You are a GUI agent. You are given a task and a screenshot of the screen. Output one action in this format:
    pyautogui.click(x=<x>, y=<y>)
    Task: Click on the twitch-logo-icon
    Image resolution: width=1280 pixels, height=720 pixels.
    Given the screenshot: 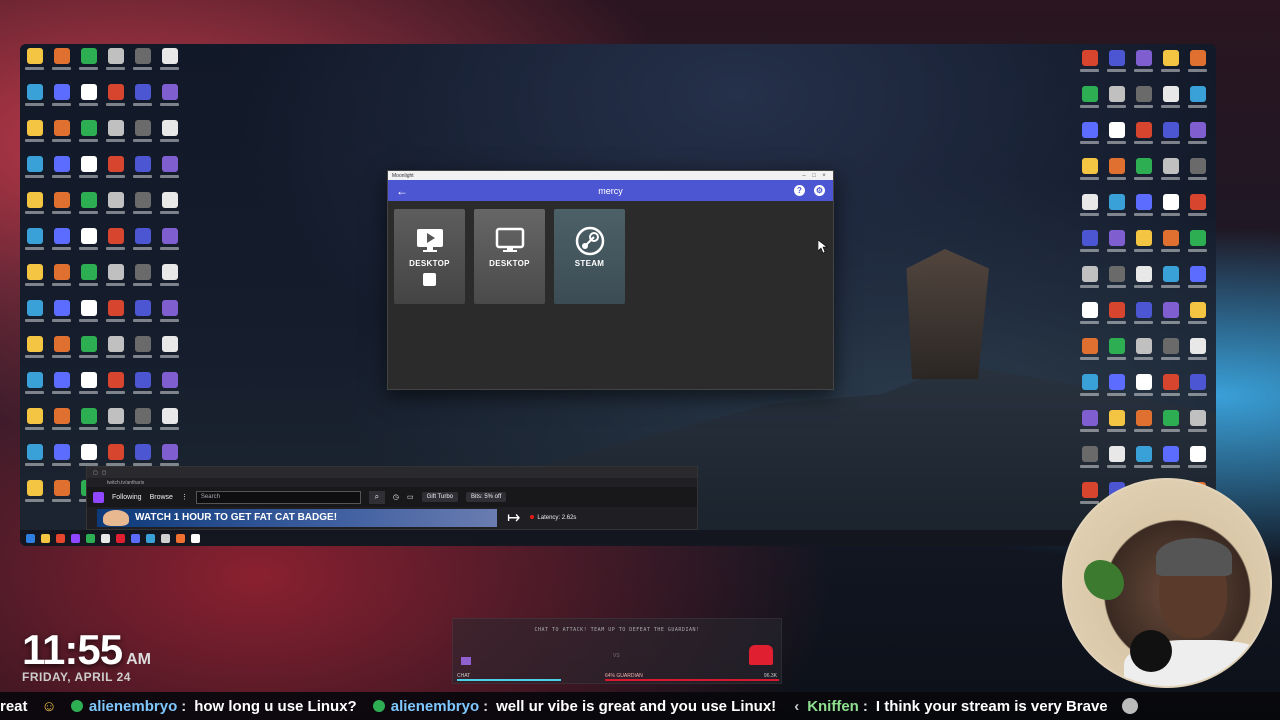 What is the action you would take?
    pyautogui.click(x=98, y=497)
    